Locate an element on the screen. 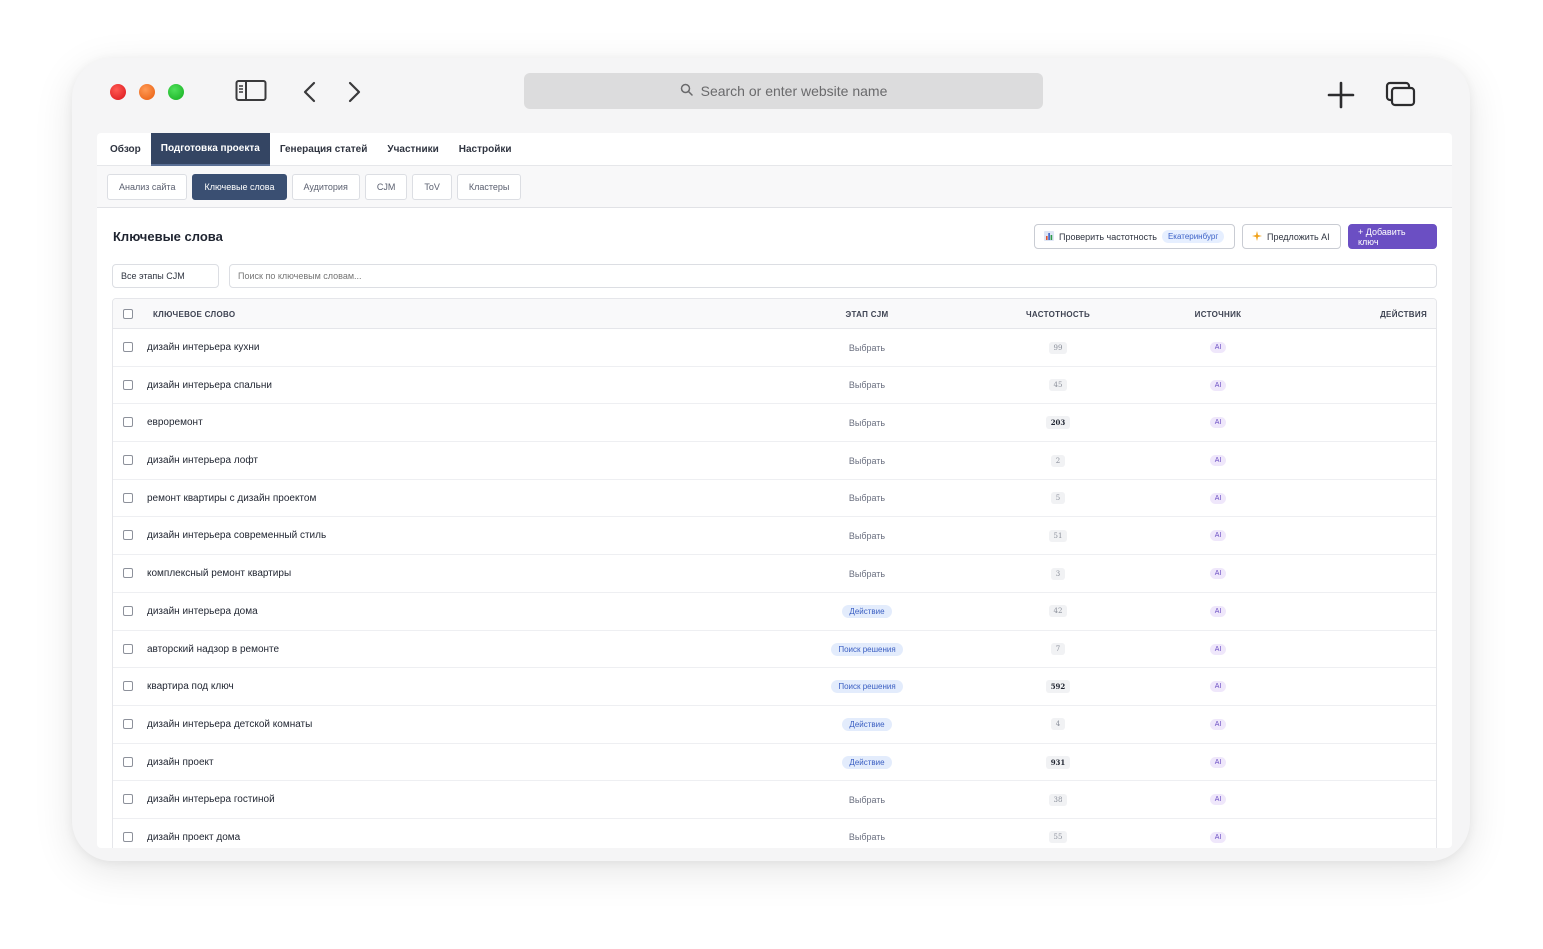  subtab-clusters: Кластеры is located at coordinates (489, 186).